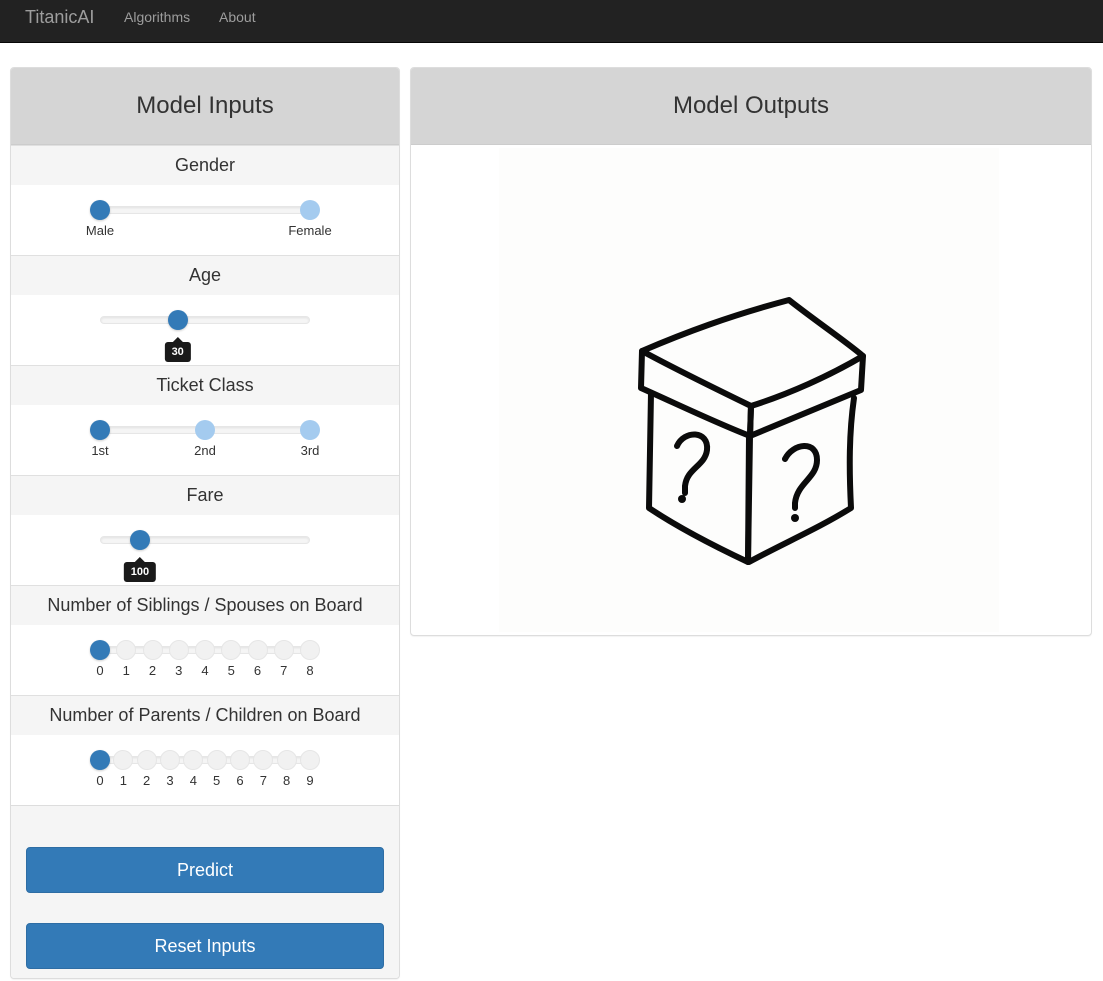 Image resolution: width=1103 pixels, height=981 pixels. I want to click on parents-option-6-dot, so click(240, 760).